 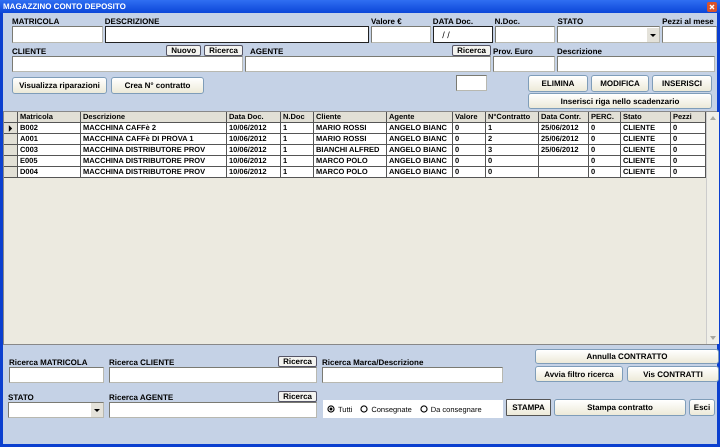 What do you see at coordinates (558, 83) in the screenshot?
I see `action-button: ELIMINA` at bounding box center [558, 83].